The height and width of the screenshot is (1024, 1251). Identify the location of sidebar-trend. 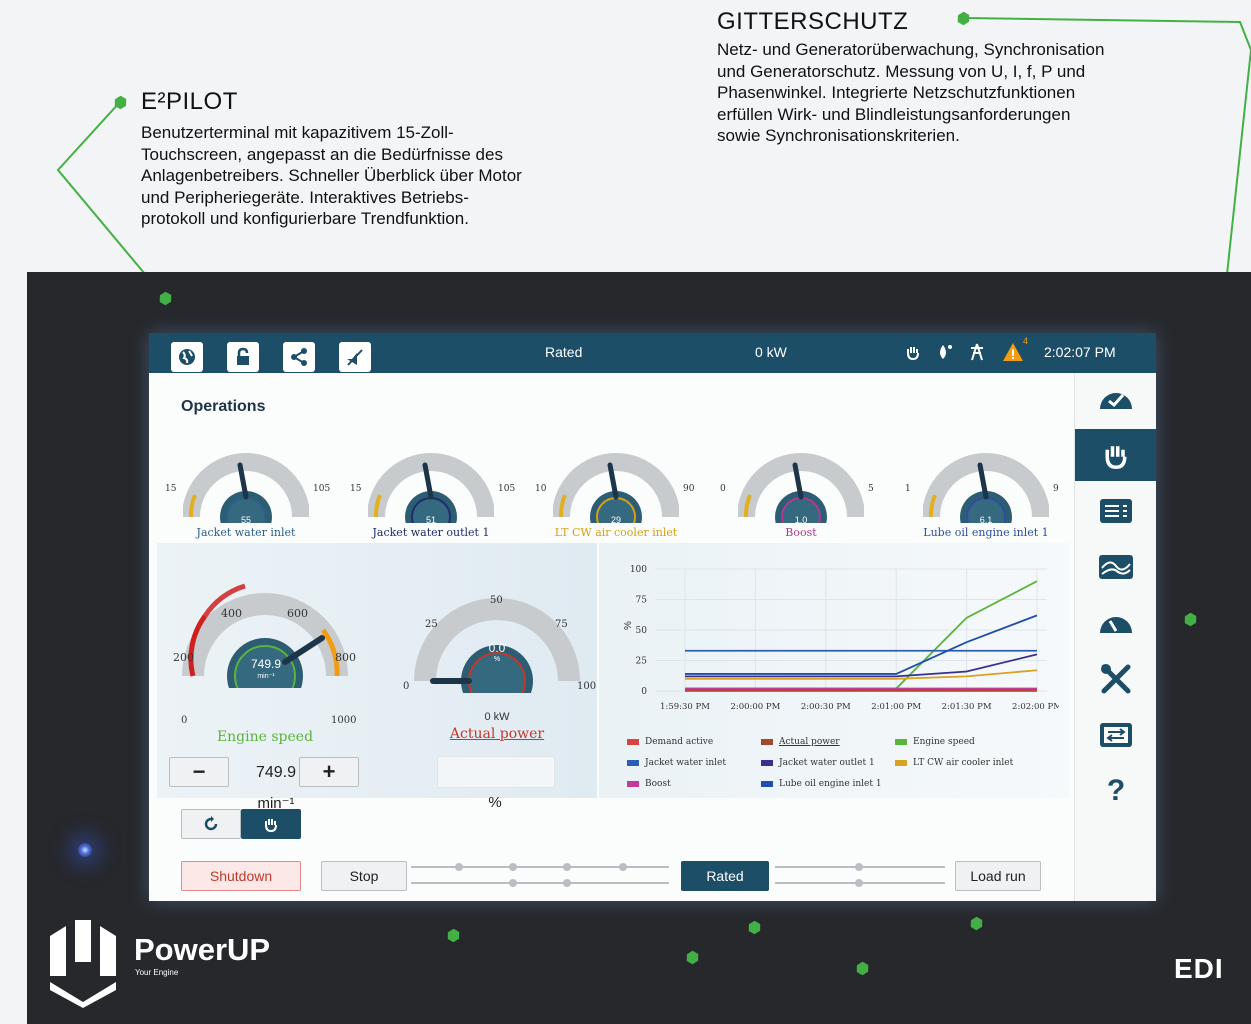
(1115, 567).